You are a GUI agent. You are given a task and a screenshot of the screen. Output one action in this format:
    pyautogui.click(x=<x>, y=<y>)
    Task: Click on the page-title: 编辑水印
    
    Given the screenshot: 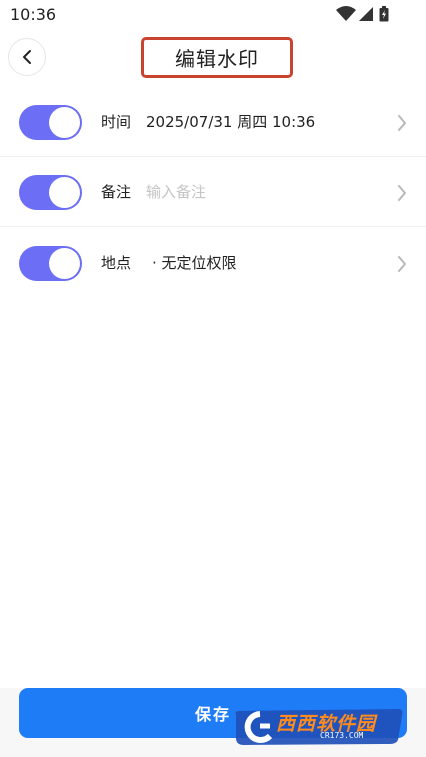 What is the action you would take?
    pyautogui.click(x=217, y=59)
    